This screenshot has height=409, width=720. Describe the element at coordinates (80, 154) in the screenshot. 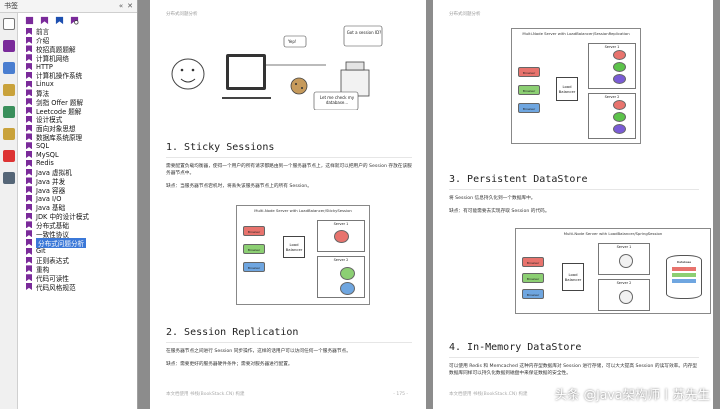

I see `bookmark-item: MySQL` at that location.